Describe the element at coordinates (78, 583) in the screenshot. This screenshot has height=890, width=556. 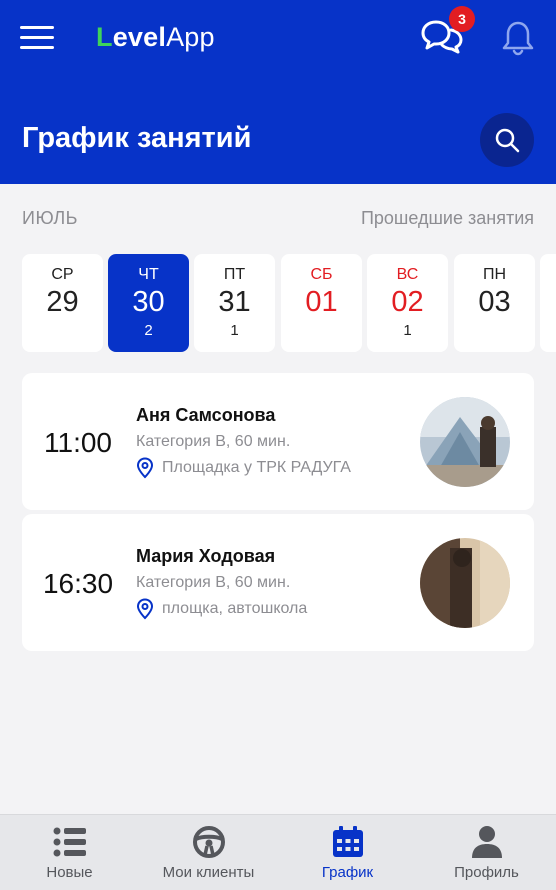
I see `lesson-time: 16:30` at that location.